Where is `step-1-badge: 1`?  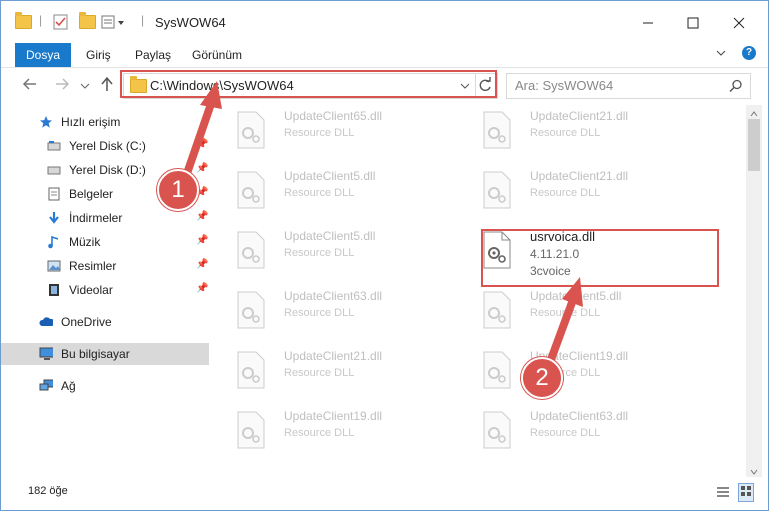 step-1-badge: 1 is located at coordinates (178, 190).